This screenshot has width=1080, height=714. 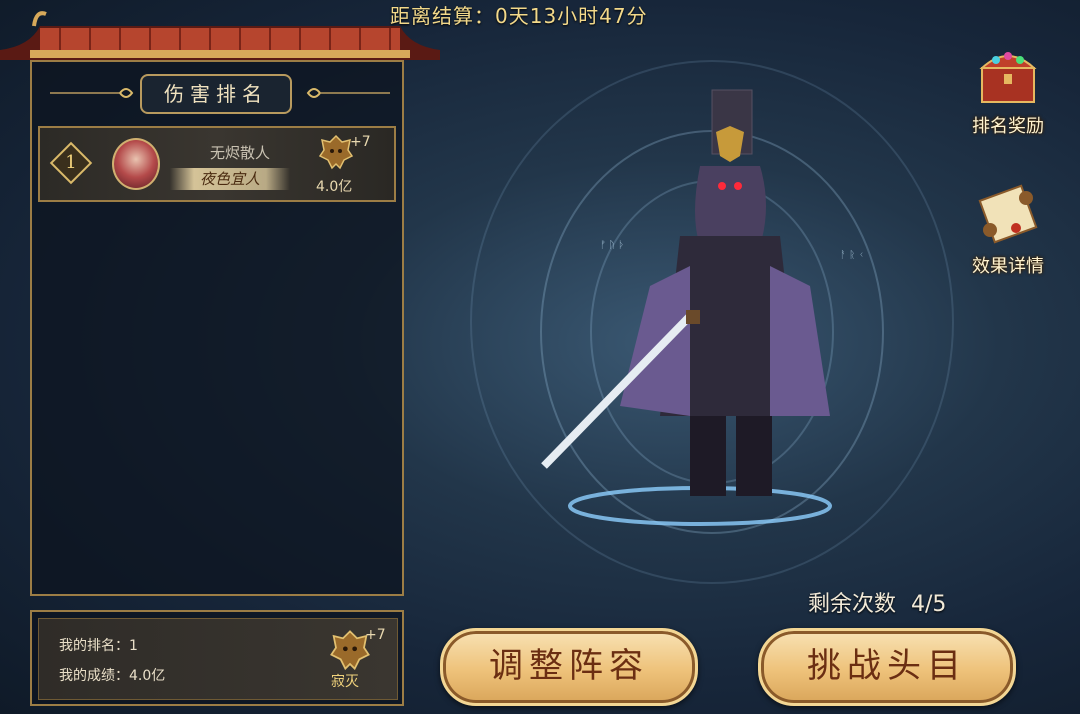 What do you see at coordinates (71, 162) in the screenshot?
I see `rank-number: 1` at bounding box center [71, 162].